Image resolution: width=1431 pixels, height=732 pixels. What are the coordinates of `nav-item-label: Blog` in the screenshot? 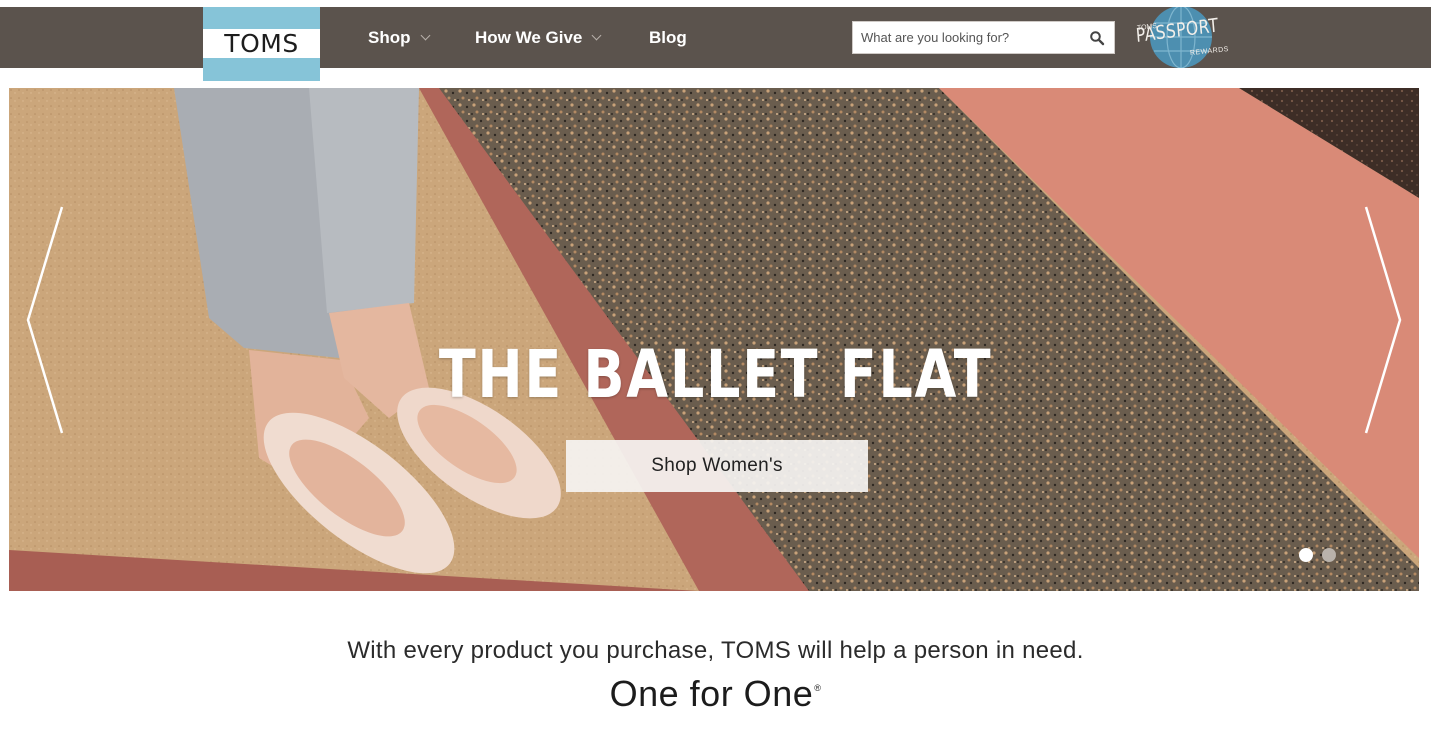 It's located at (668, 37).